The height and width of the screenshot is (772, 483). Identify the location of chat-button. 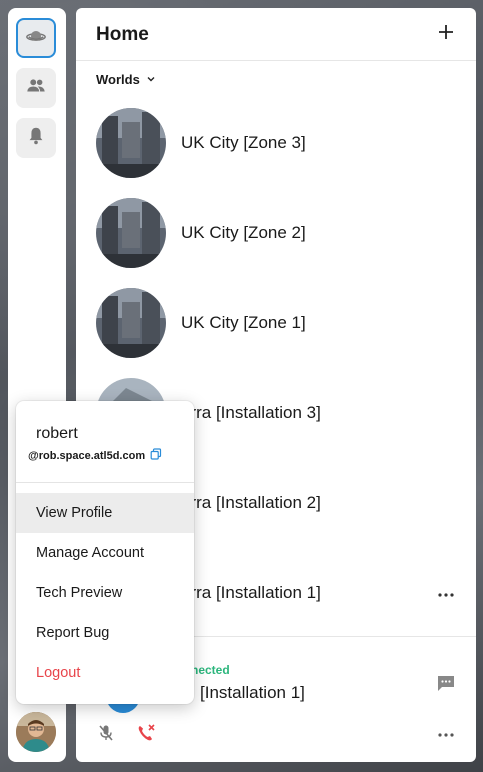
(446, 683).